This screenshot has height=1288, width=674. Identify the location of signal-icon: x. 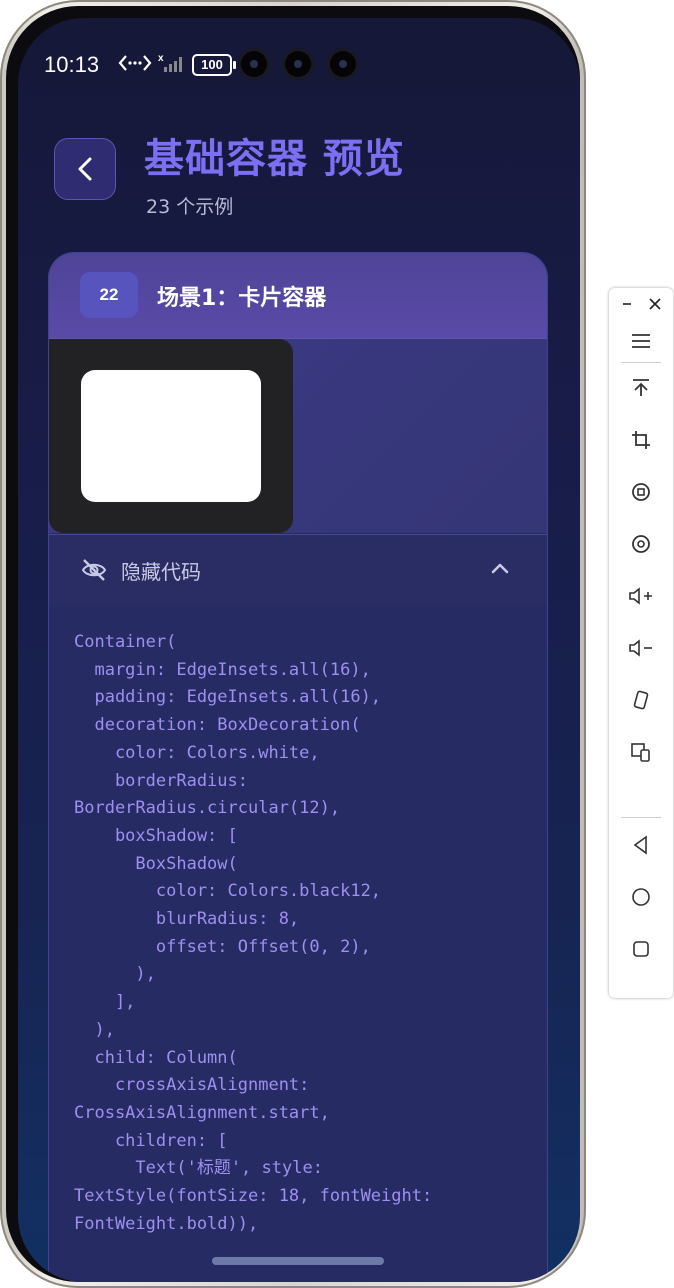
(173, 66).